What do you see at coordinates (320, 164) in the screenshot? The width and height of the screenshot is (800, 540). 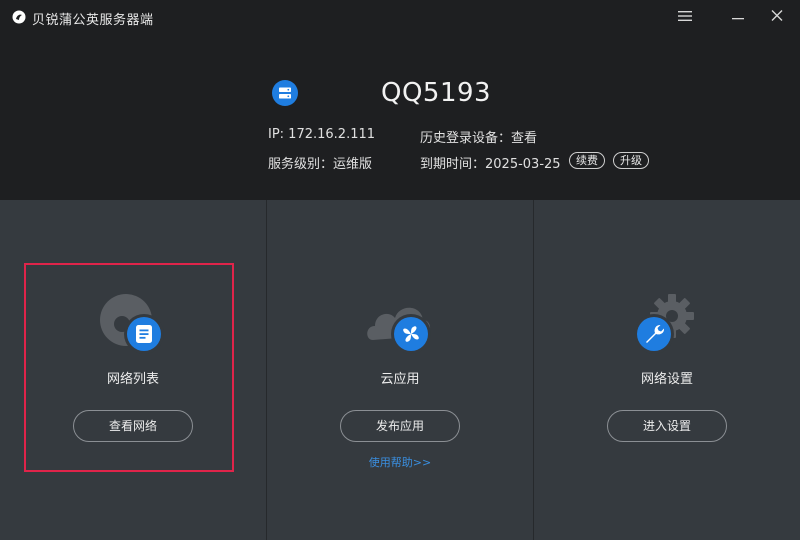 I see `service-level: 服务级别：运维版` at bounding box center [320, 164].